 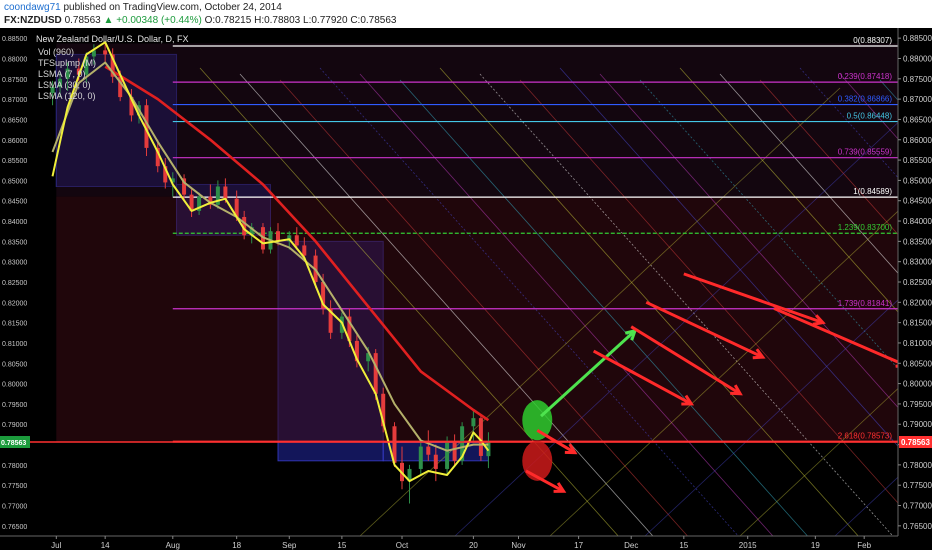 What do you see at coordinates (14, 486) in the screenshot?
I see `left-price-label: 0.77500` at bounding box center [14, 486].